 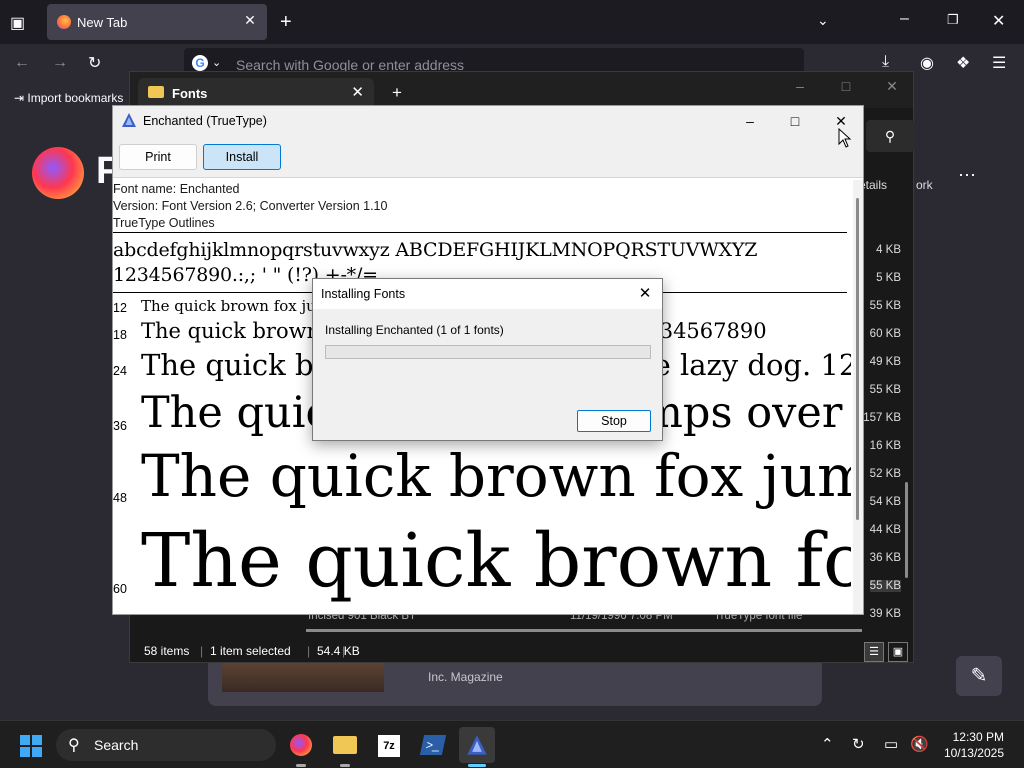 I want to click on file-size: 54 KB, so click(x=885, y=502).